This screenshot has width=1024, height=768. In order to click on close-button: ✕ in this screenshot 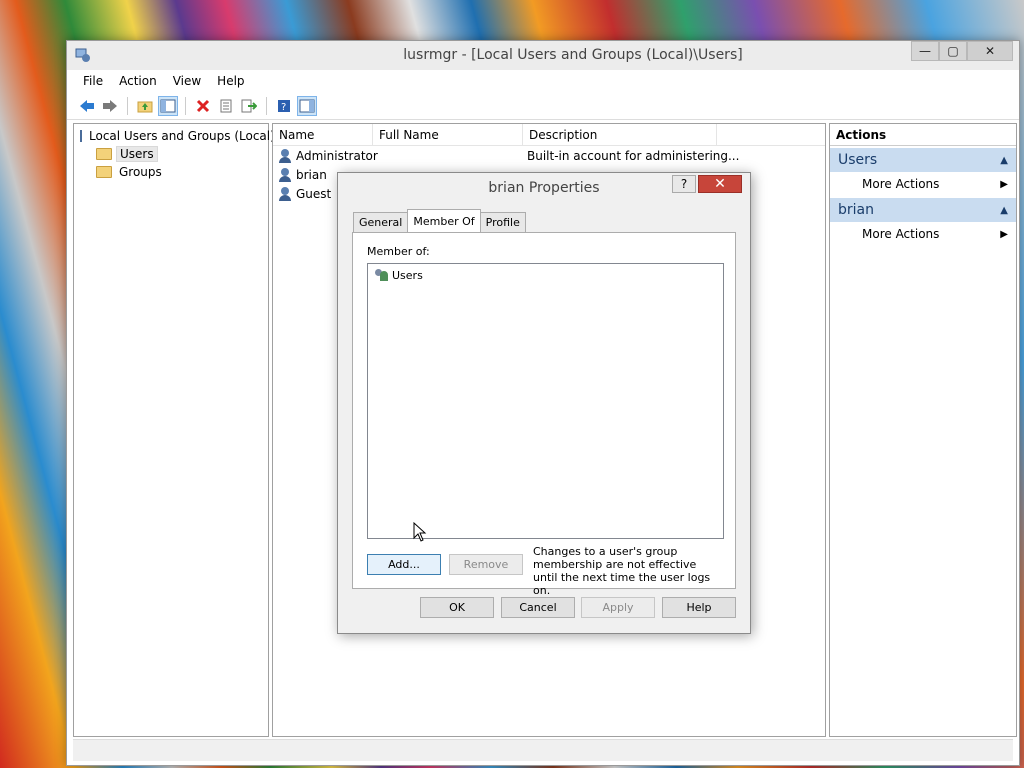, I will do `click(990, 51)`.